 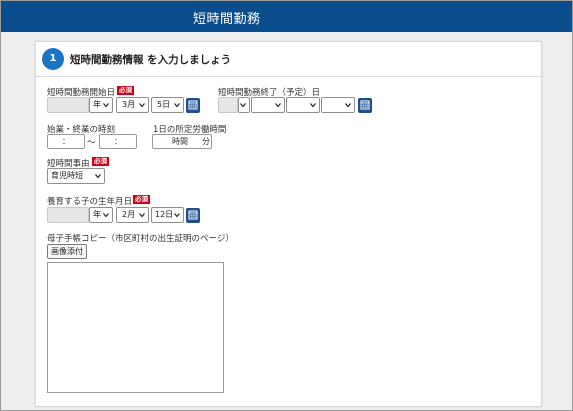 What do you see at coordinates (101, 215) in the screenshot?
I see `child-year-select: 年` at bounding box center [101, 215].